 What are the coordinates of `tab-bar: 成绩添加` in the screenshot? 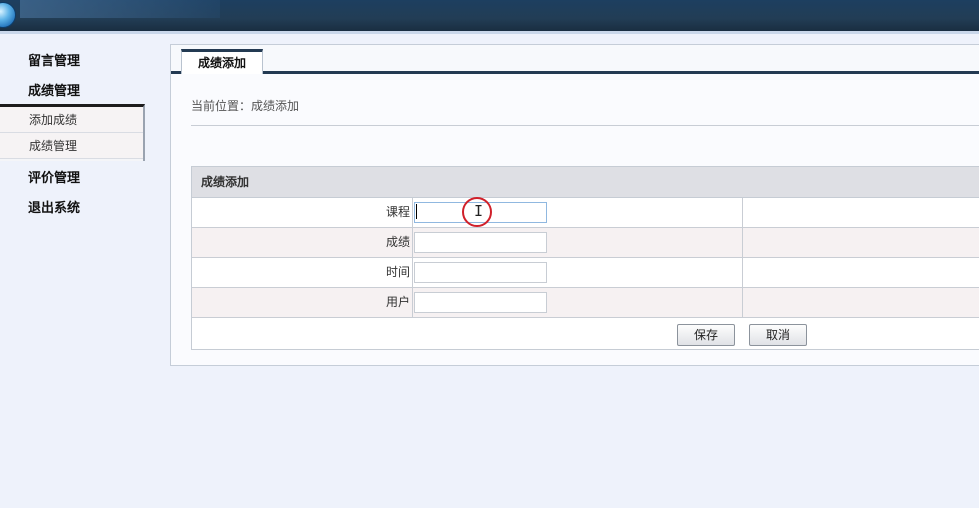 It's located at (575, 59).